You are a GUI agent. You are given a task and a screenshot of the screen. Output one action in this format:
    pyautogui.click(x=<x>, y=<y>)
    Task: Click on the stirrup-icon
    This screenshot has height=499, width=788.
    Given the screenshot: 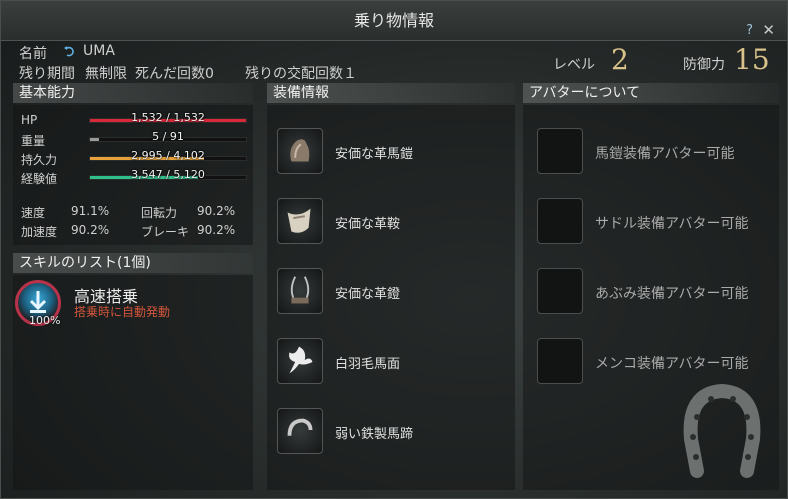 What is the action you would take?
    pyautogui.click(x=300, y=290)
    